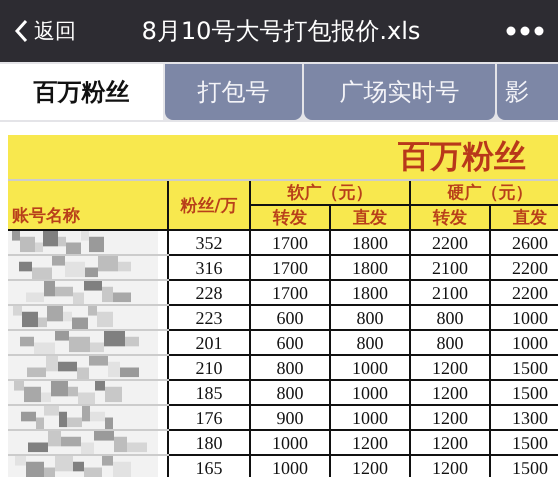  Describe the element at coordinates (209, 417) in the screenshot. I see `table-cell: 176` at that location.